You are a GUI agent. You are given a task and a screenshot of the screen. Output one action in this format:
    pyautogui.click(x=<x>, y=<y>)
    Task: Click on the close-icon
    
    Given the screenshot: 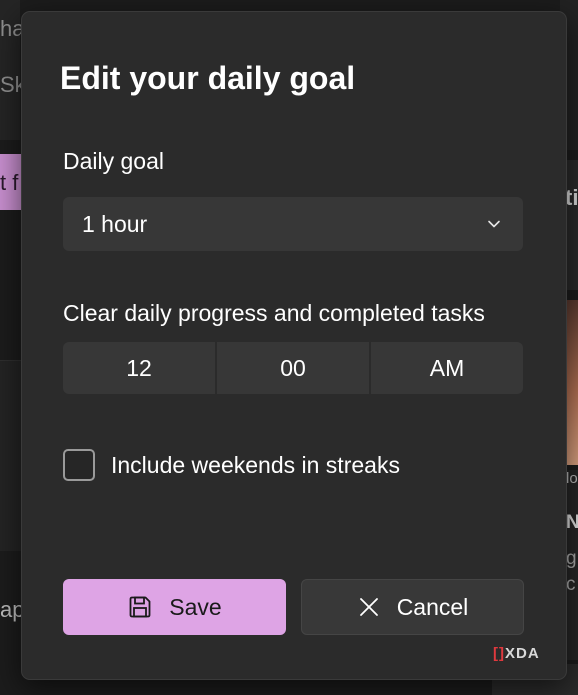 What is the action you would take?
    pyautogui.click(x=368, y=607)
    